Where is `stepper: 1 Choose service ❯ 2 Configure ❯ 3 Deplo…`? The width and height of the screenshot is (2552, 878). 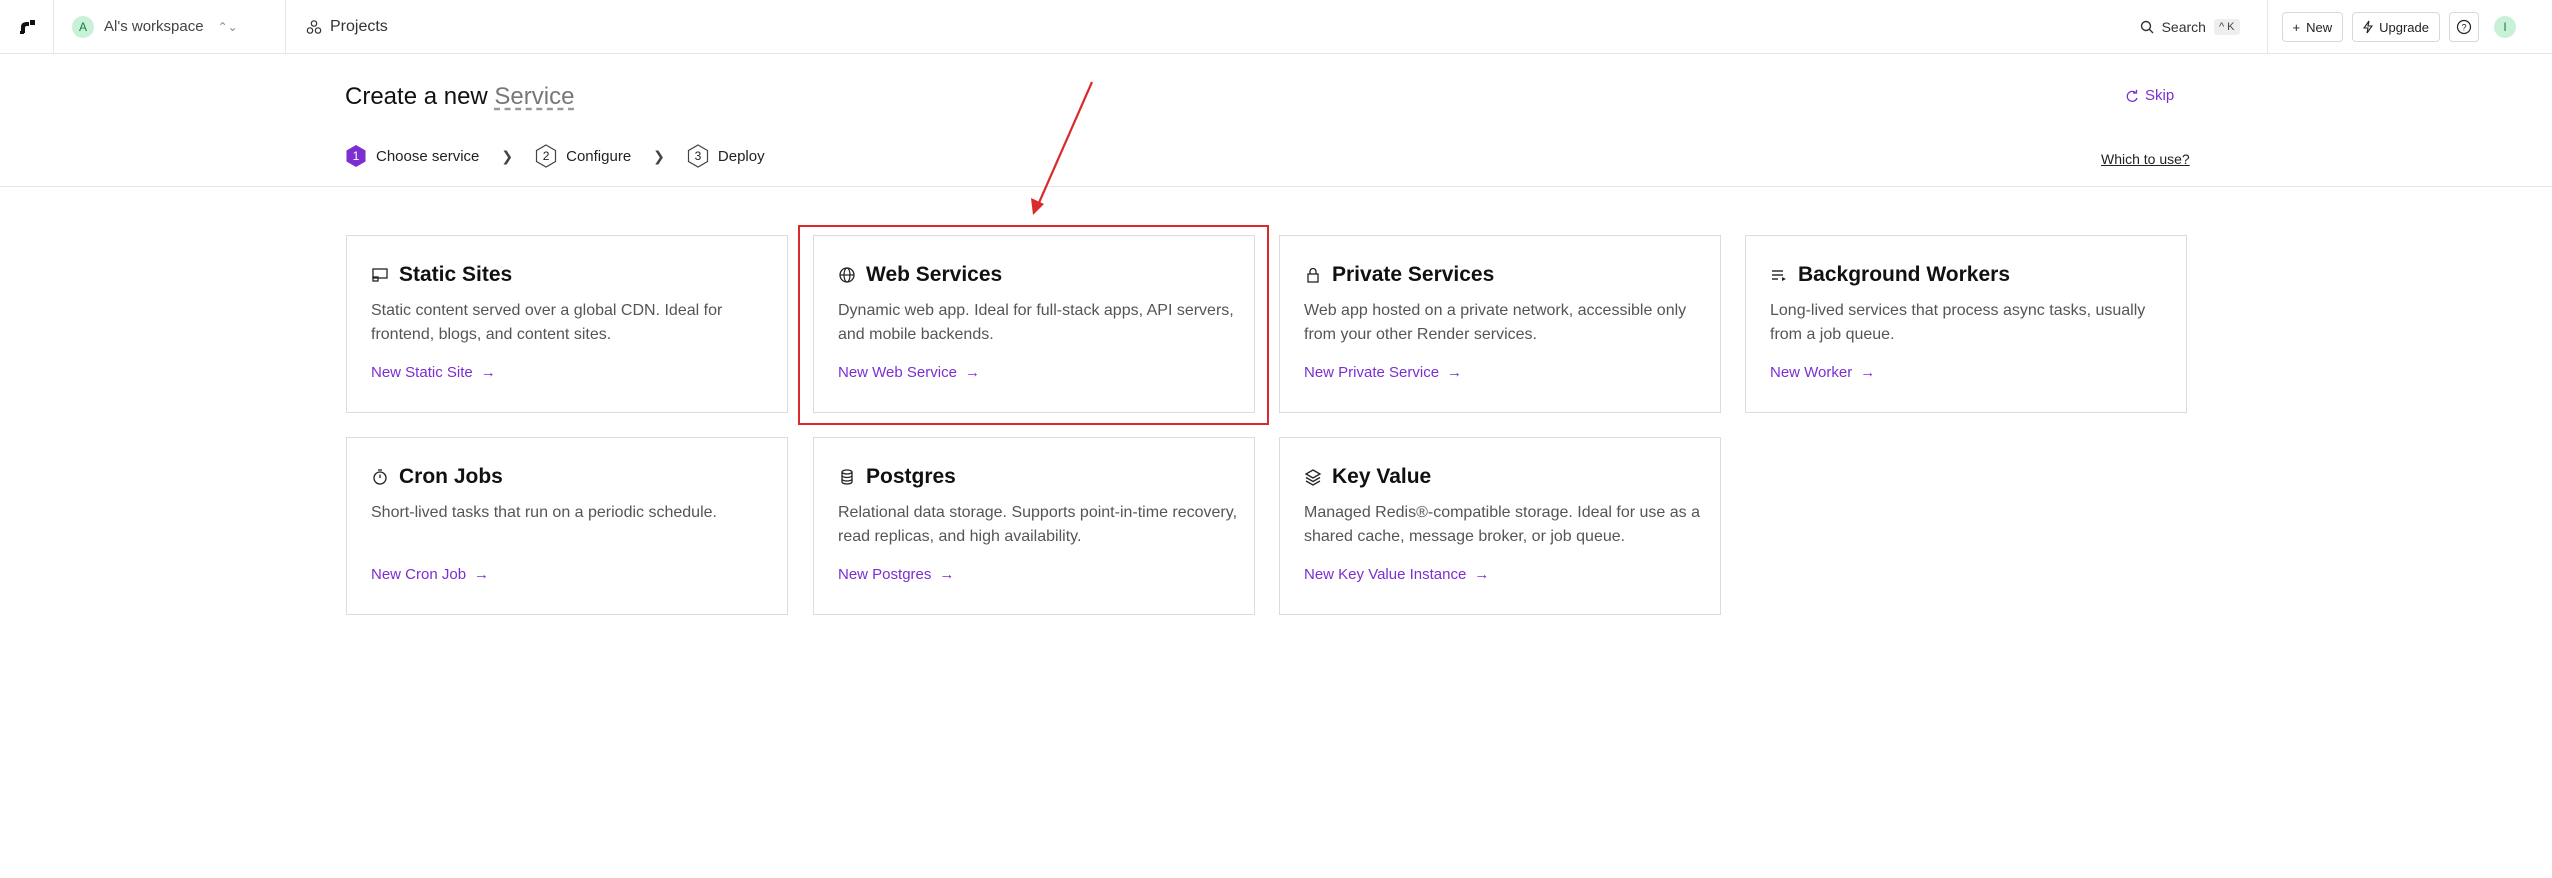 stepper: 1 Choose service ❯ 2 Configure ❯ 3 Deplo… is located at coordinates (555, 156).